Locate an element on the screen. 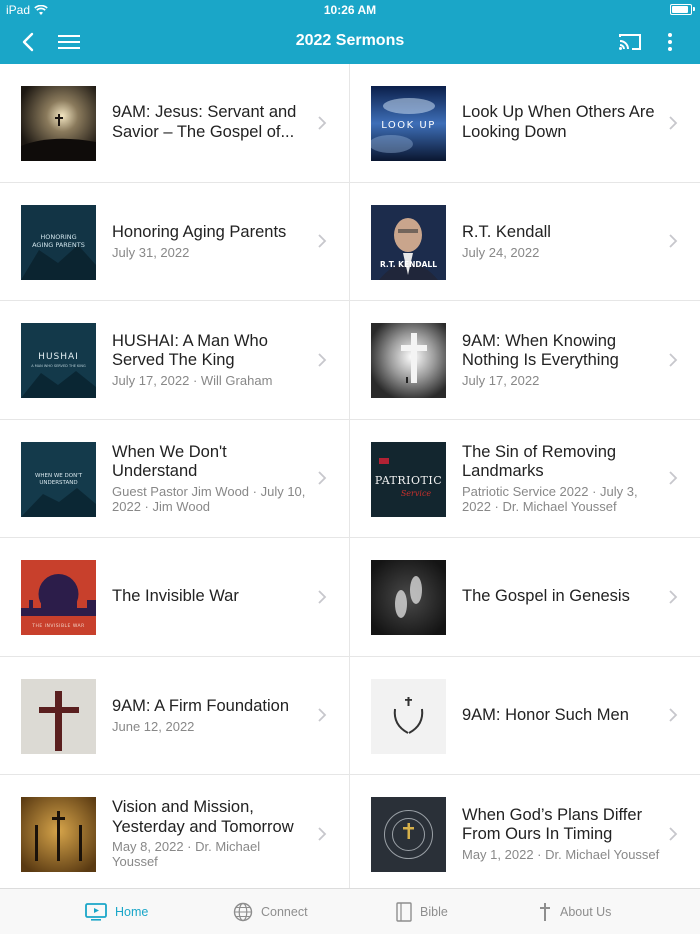 The image size is (700, 934). cast-button is located at coordinates (630, 42).